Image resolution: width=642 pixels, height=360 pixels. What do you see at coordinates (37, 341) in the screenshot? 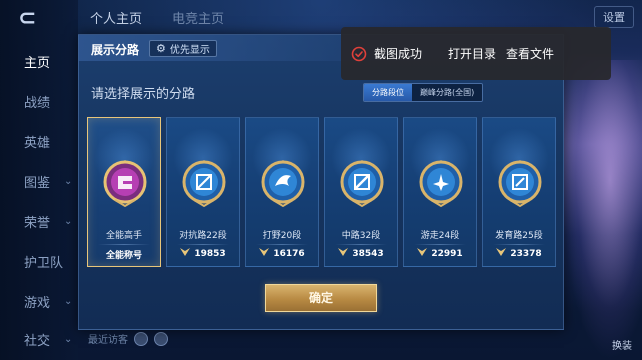
I see `sidebar-item-label: 社交` at bounding box center [37, 341].